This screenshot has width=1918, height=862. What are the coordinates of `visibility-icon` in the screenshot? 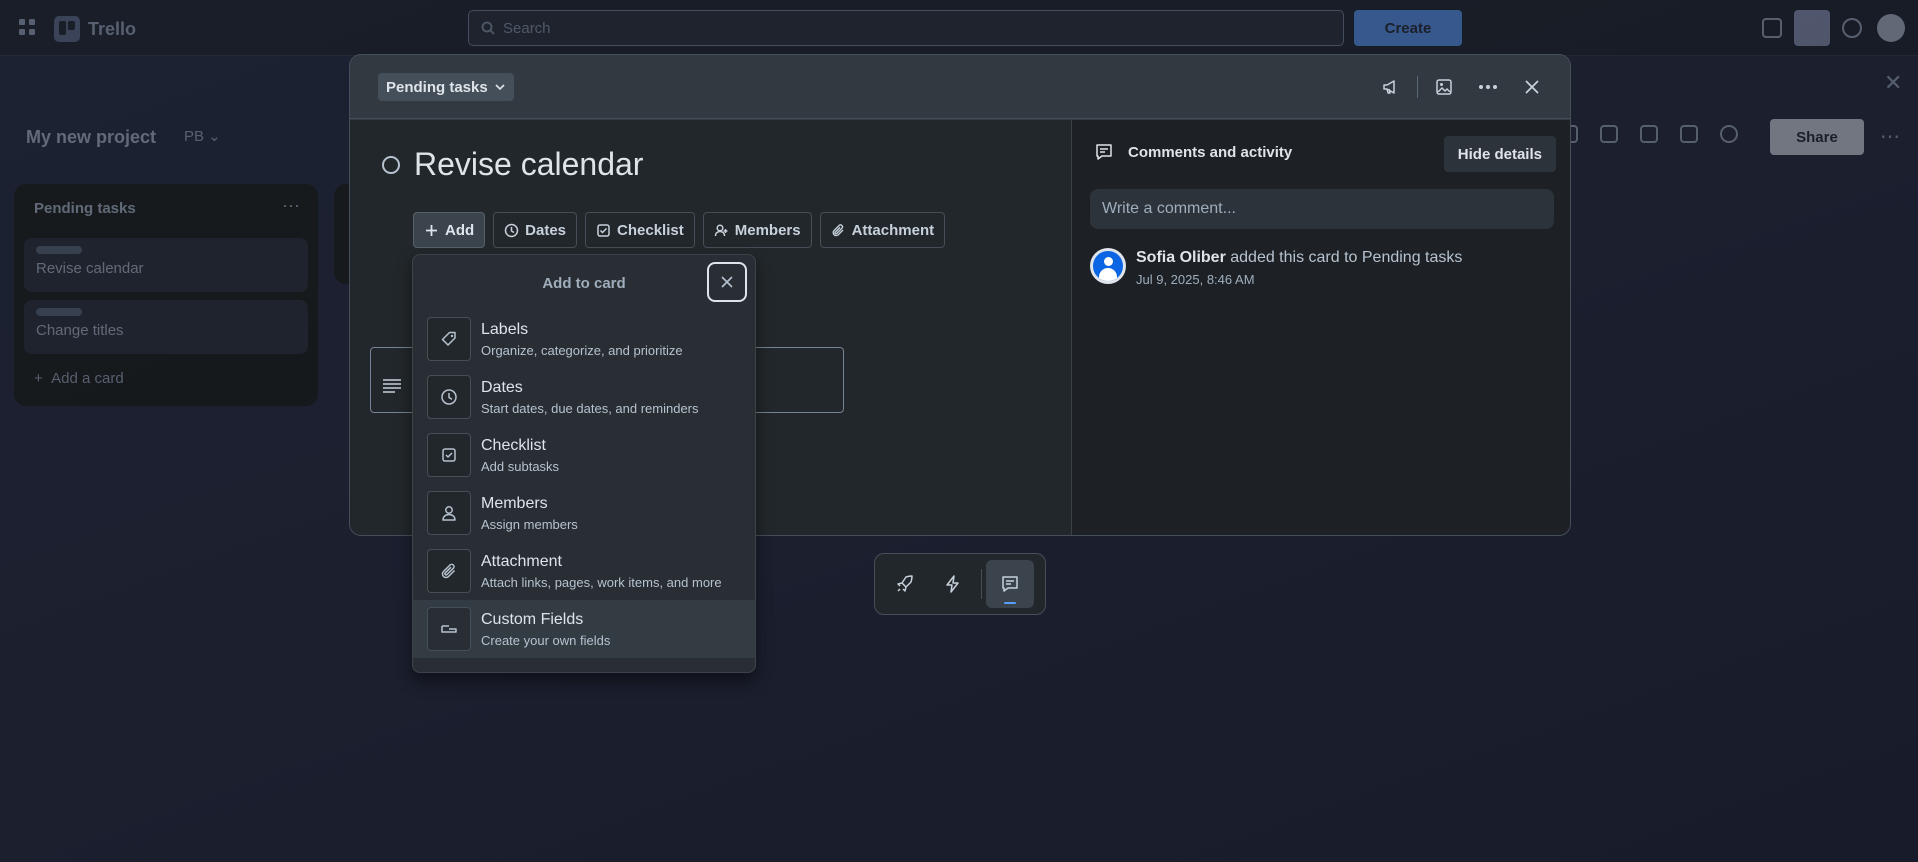 It's located at (1729, 134).